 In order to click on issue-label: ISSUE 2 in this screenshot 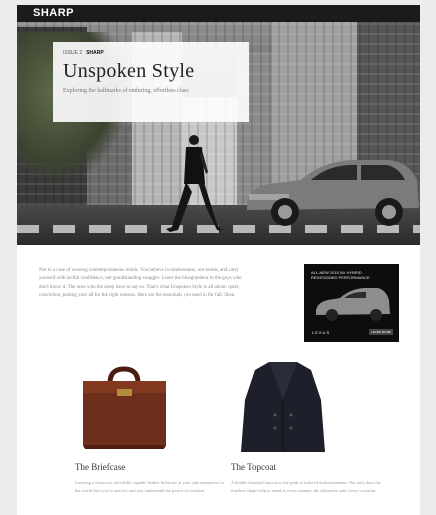, I will do `click(73, 53)`.